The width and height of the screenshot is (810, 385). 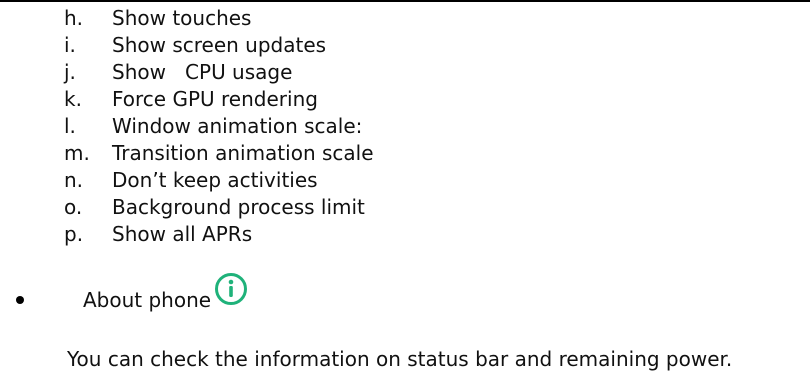 I want to click on list-item: p. Show all APRs, so click(x=219, y=234).